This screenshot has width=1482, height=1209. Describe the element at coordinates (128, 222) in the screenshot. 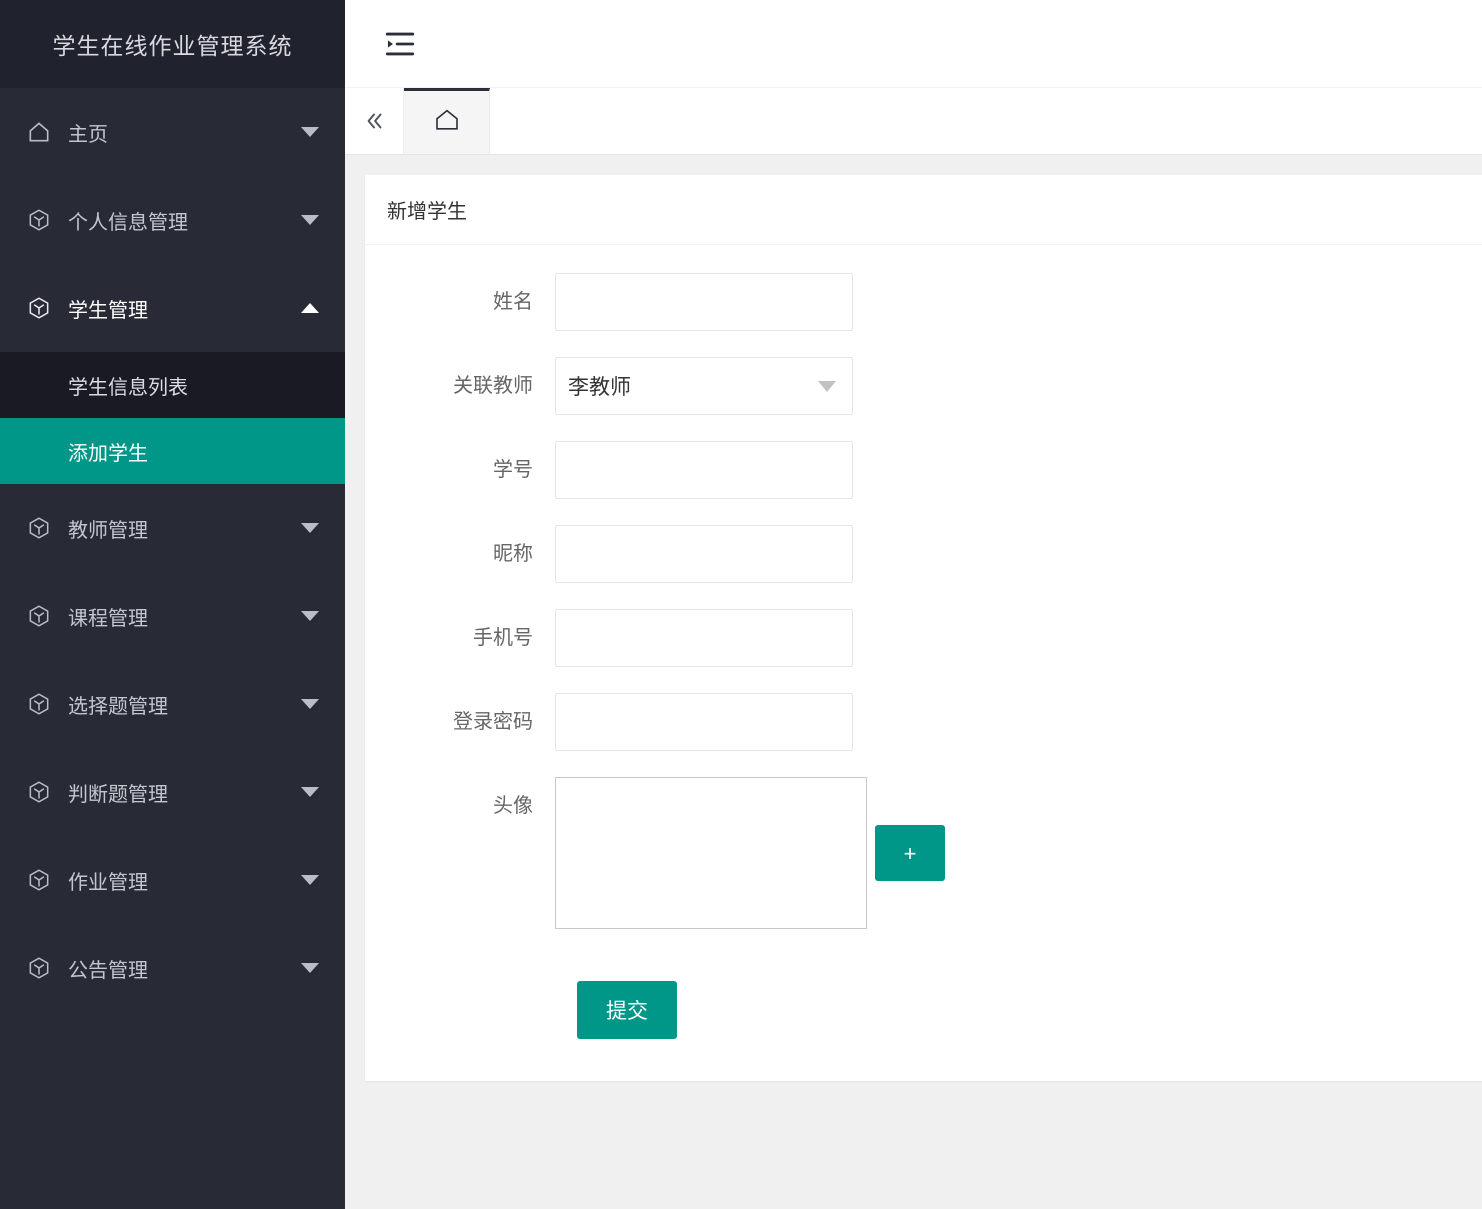

I see `sidebar-item-label: 个人信息管理` at that location.